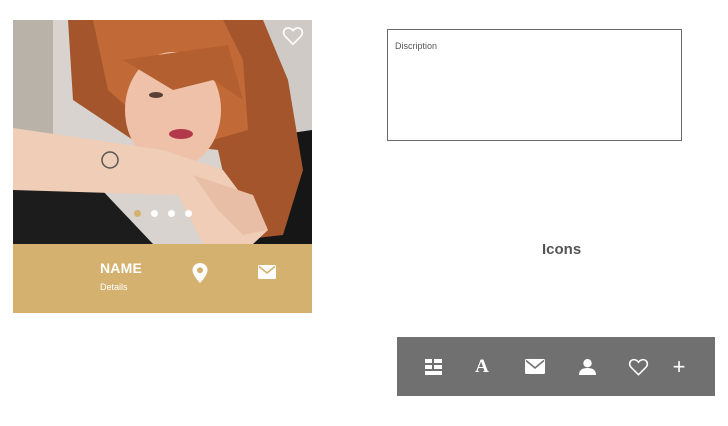 The height and width of the screenshot is (426, 728). I want to click on list-icon, so click(433, 366).